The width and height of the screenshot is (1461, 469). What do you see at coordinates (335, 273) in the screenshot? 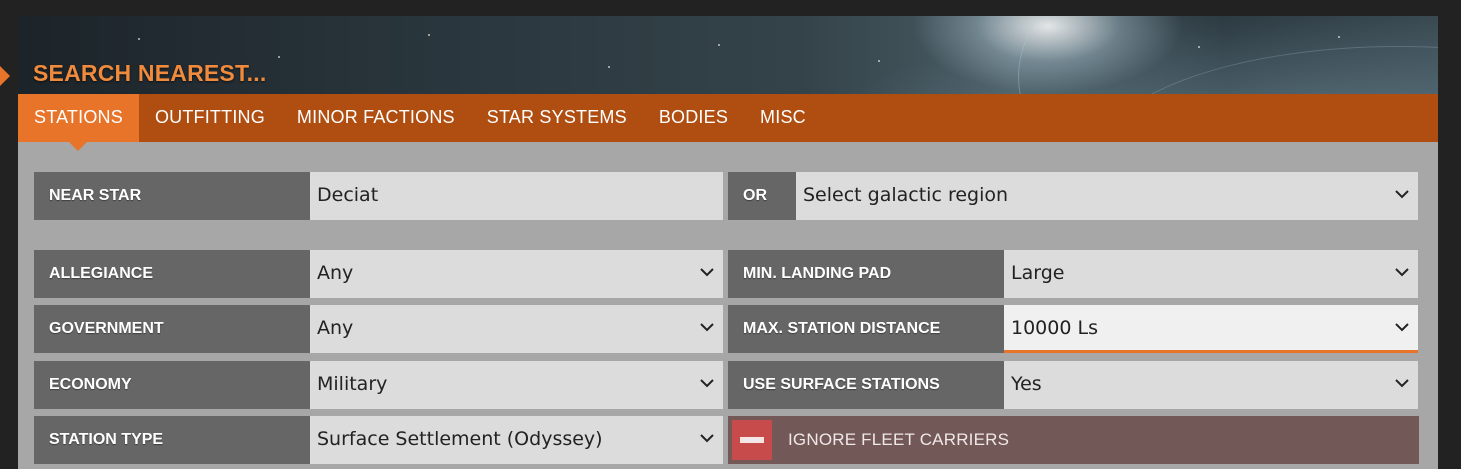
I see `allegiance-value: Any` at bounding box center [335, 273].